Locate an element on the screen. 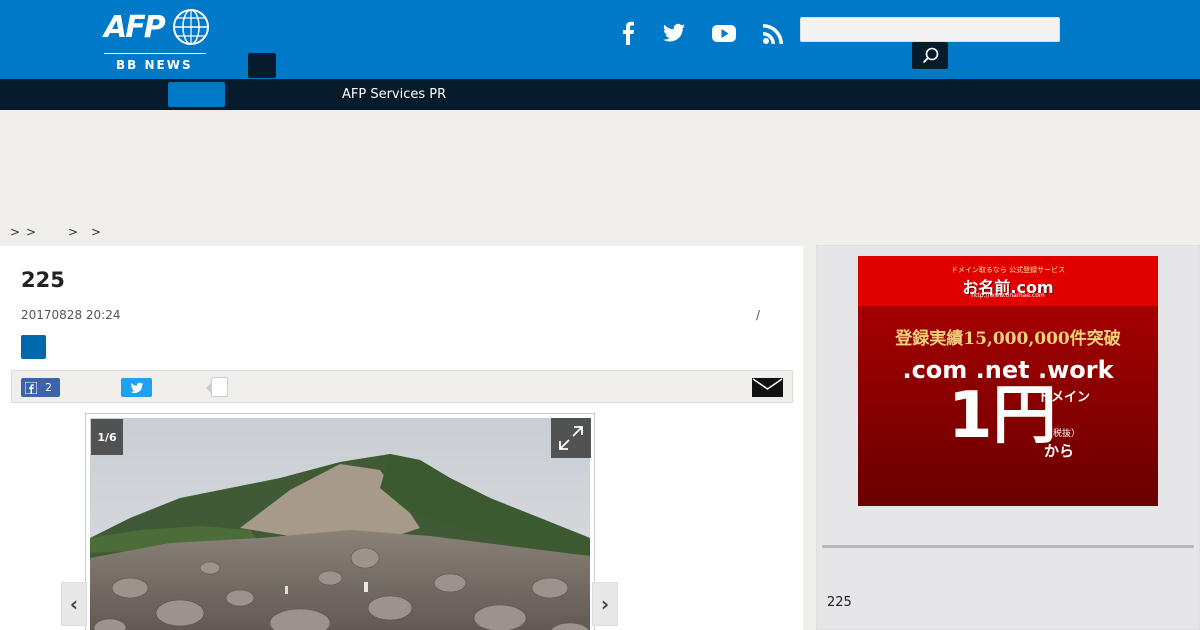  mail-icon is located at coordinates (767, 387).